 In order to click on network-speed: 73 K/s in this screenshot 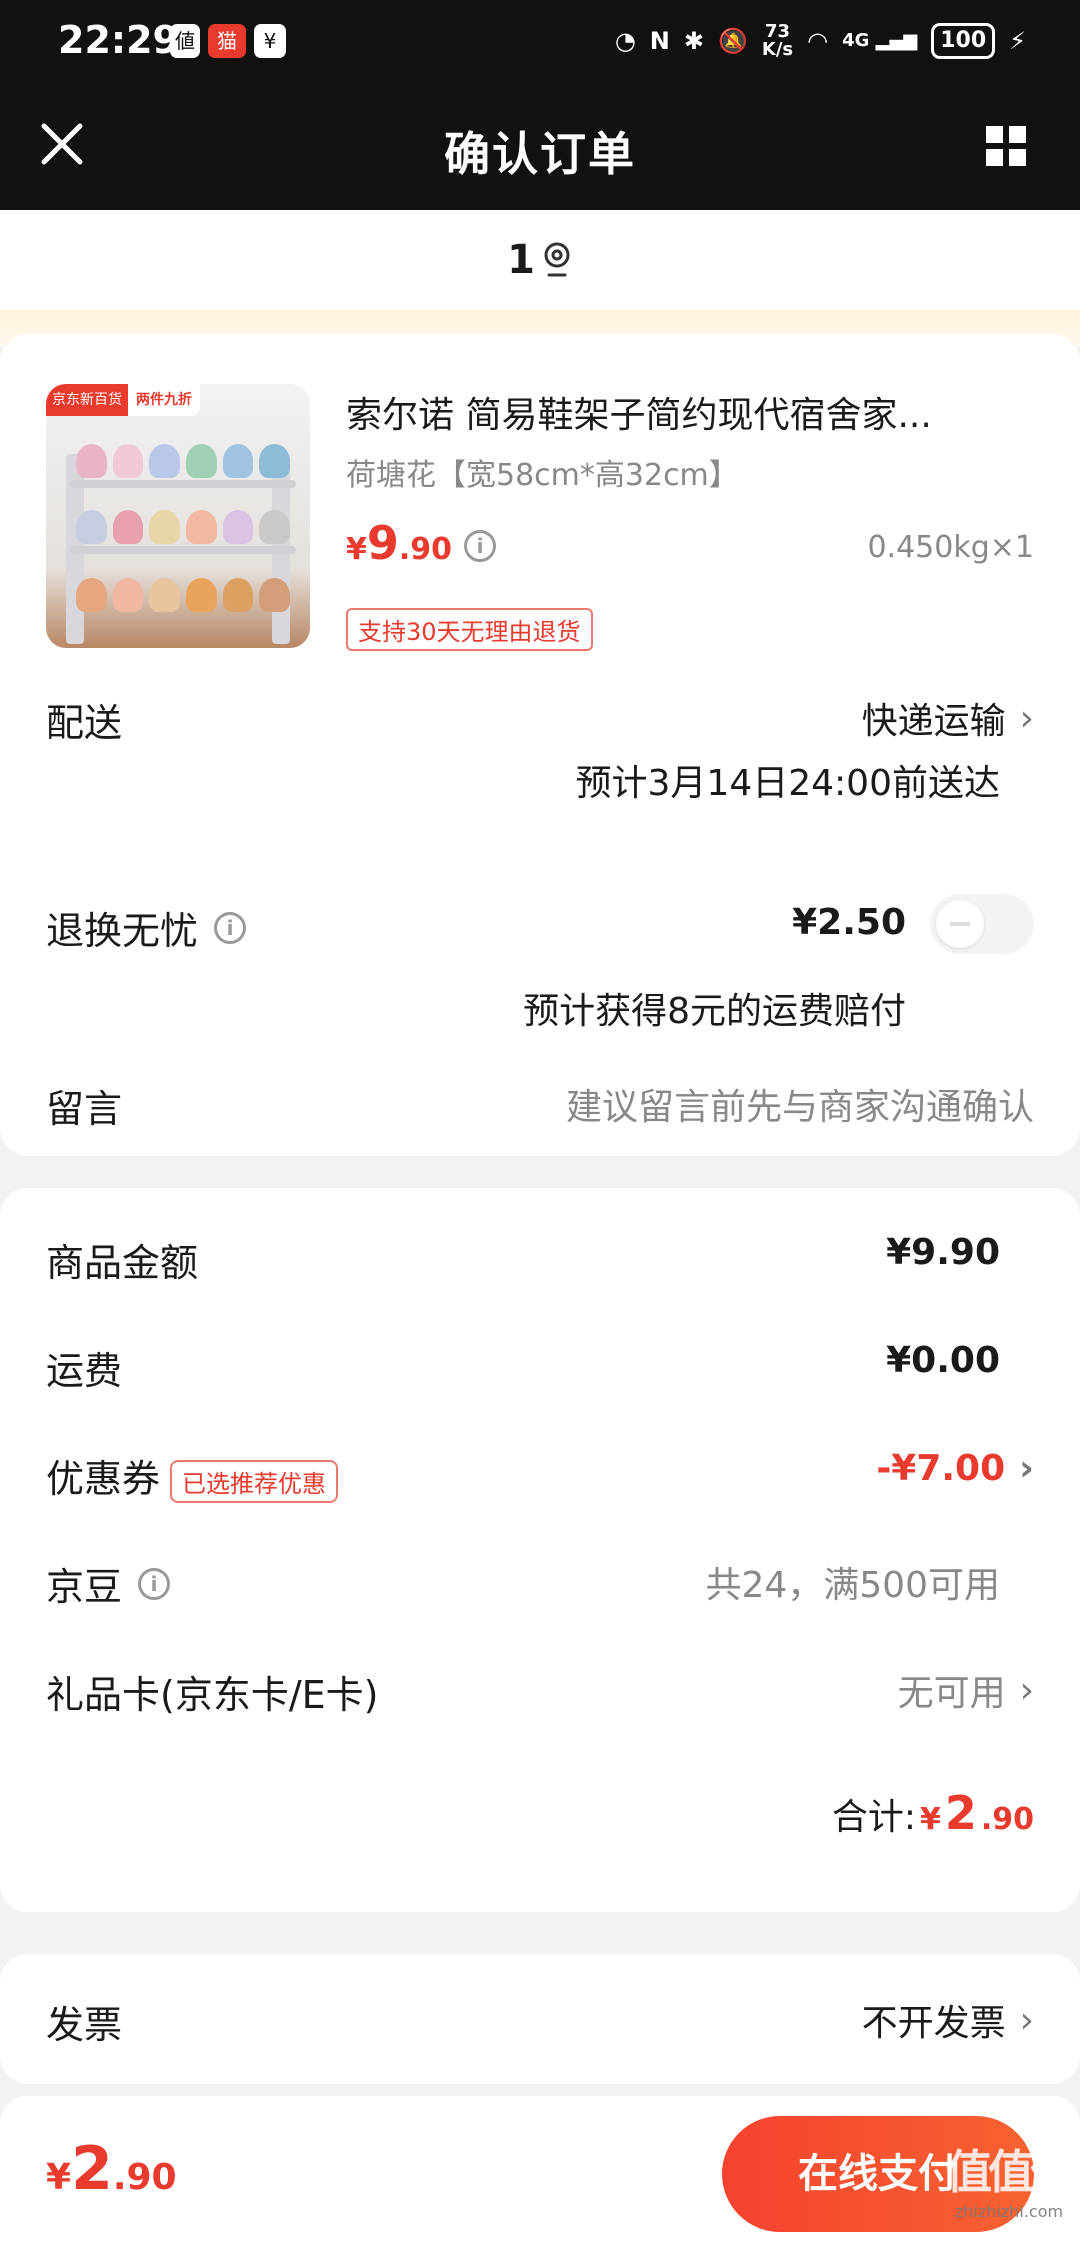, I will do `click(777, 41)`.